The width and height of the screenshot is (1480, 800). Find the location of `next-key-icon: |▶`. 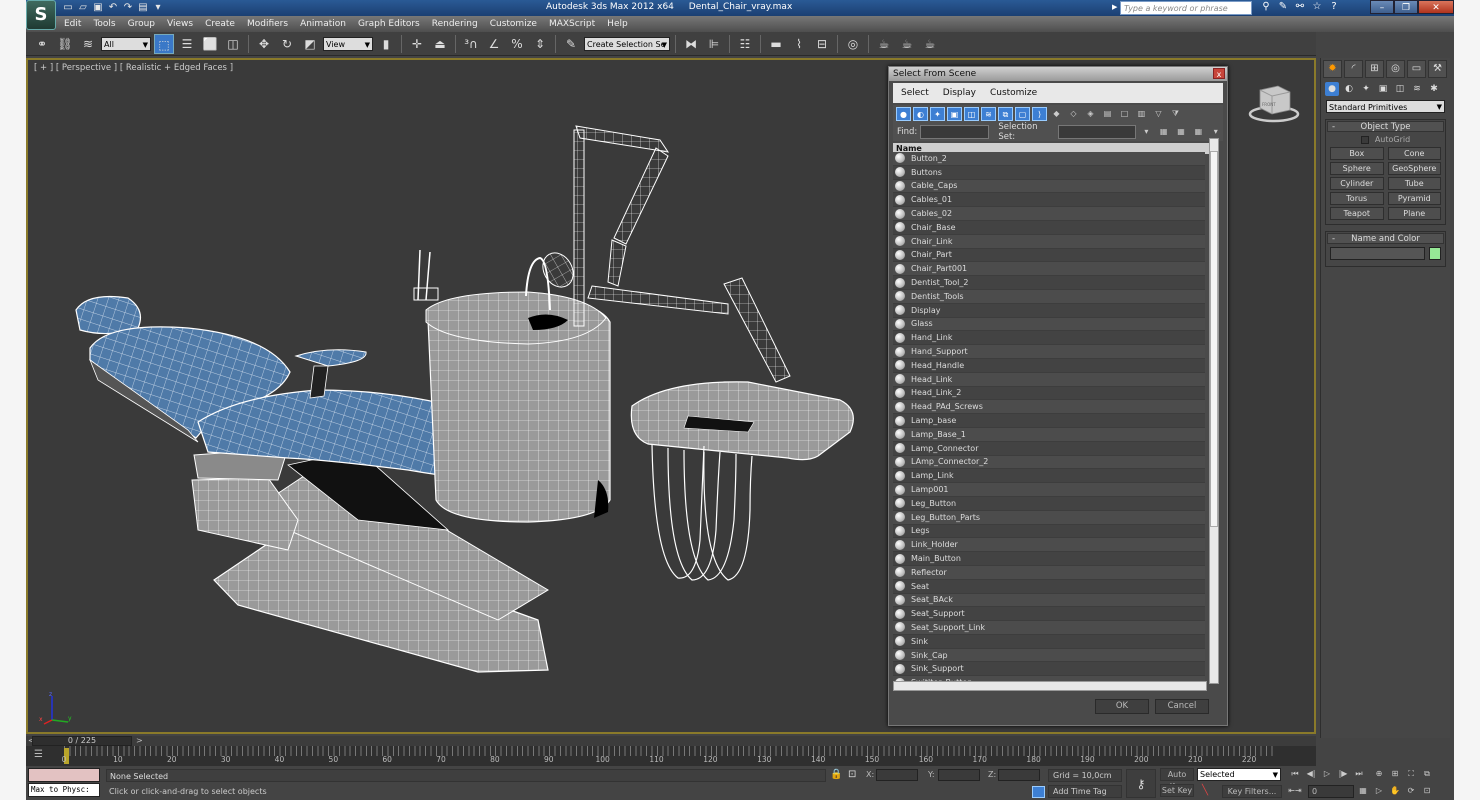

next-key-icon: |▶ is located at coordinates (1343, 773).